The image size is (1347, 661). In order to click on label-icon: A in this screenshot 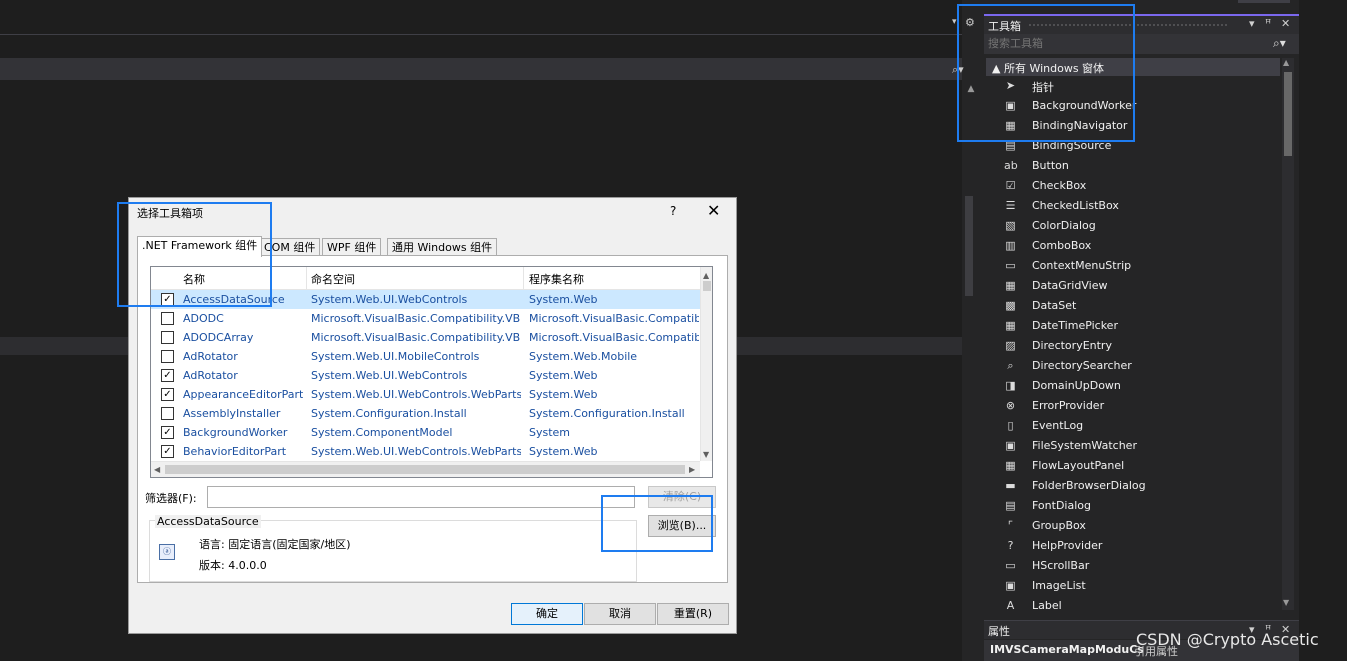, I will do `click(1010, 605)`.